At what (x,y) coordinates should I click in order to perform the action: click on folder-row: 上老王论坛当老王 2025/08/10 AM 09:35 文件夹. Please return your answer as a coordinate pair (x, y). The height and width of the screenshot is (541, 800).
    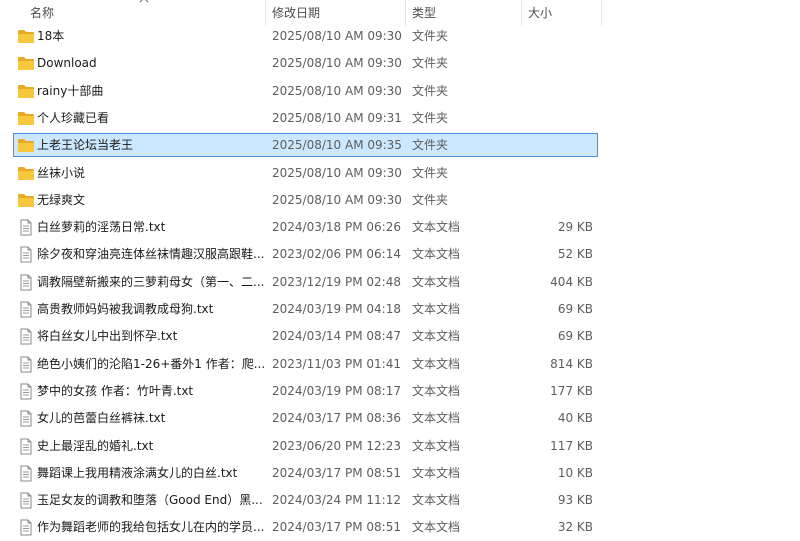
    Looking at the image, I should click on (305, 145).